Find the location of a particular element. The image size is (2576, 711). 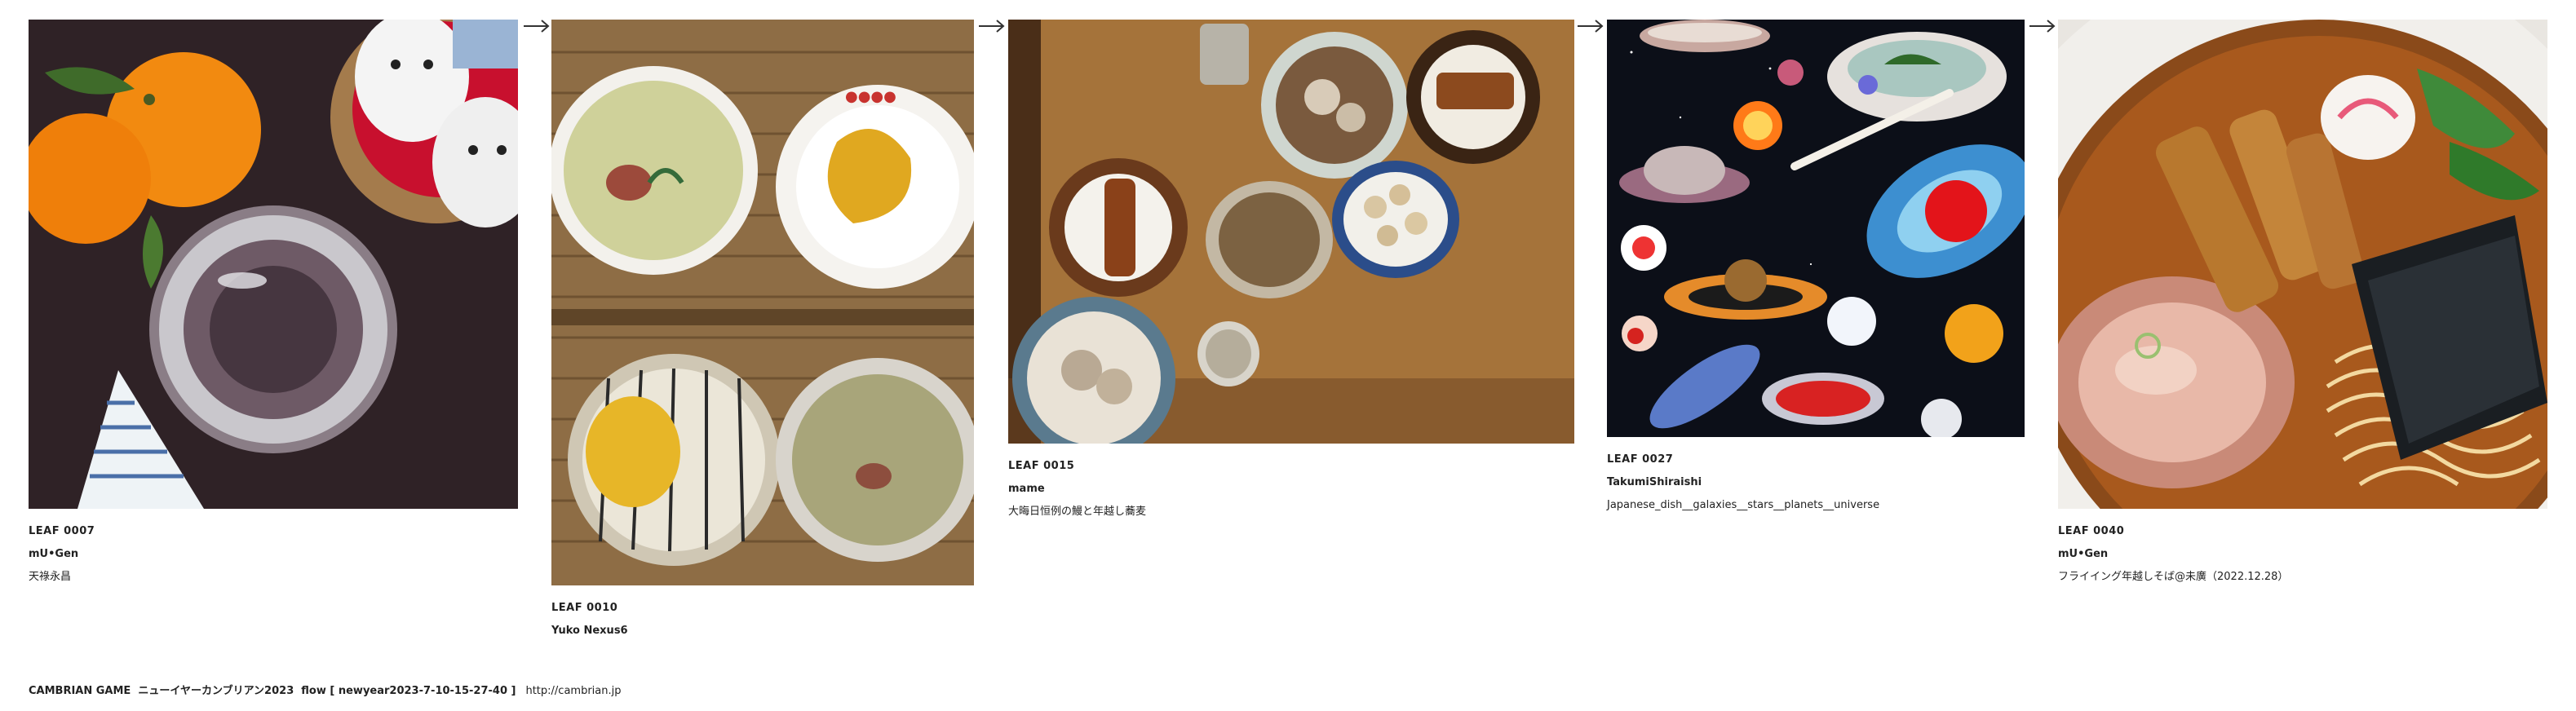

leaf-id: LEAF 0015 is located at coordinates (1291, 467).